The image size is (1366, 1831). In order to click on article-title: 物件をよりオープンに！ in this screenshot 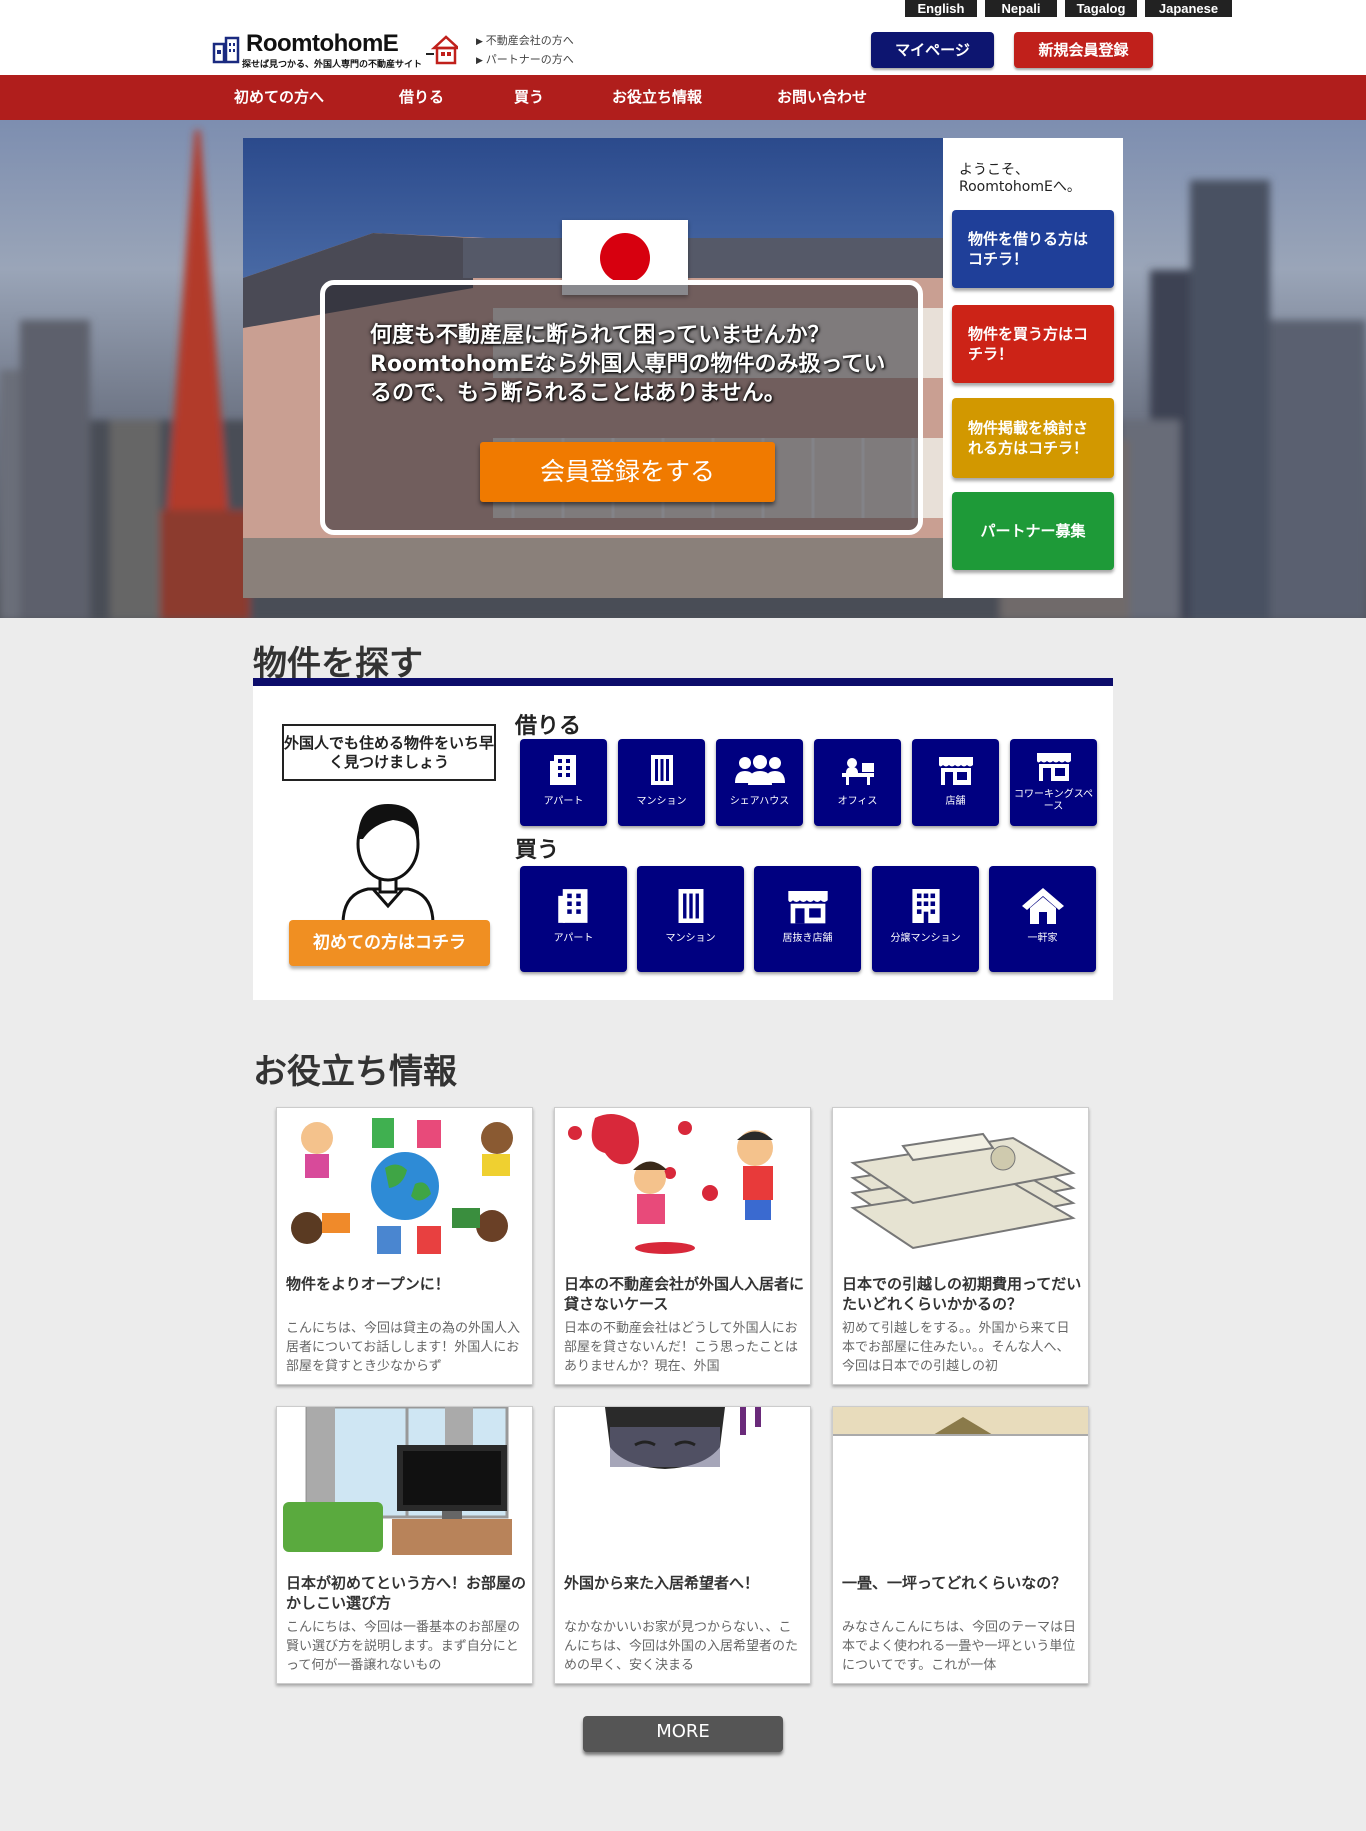, I will do `click(368, 1284)`.